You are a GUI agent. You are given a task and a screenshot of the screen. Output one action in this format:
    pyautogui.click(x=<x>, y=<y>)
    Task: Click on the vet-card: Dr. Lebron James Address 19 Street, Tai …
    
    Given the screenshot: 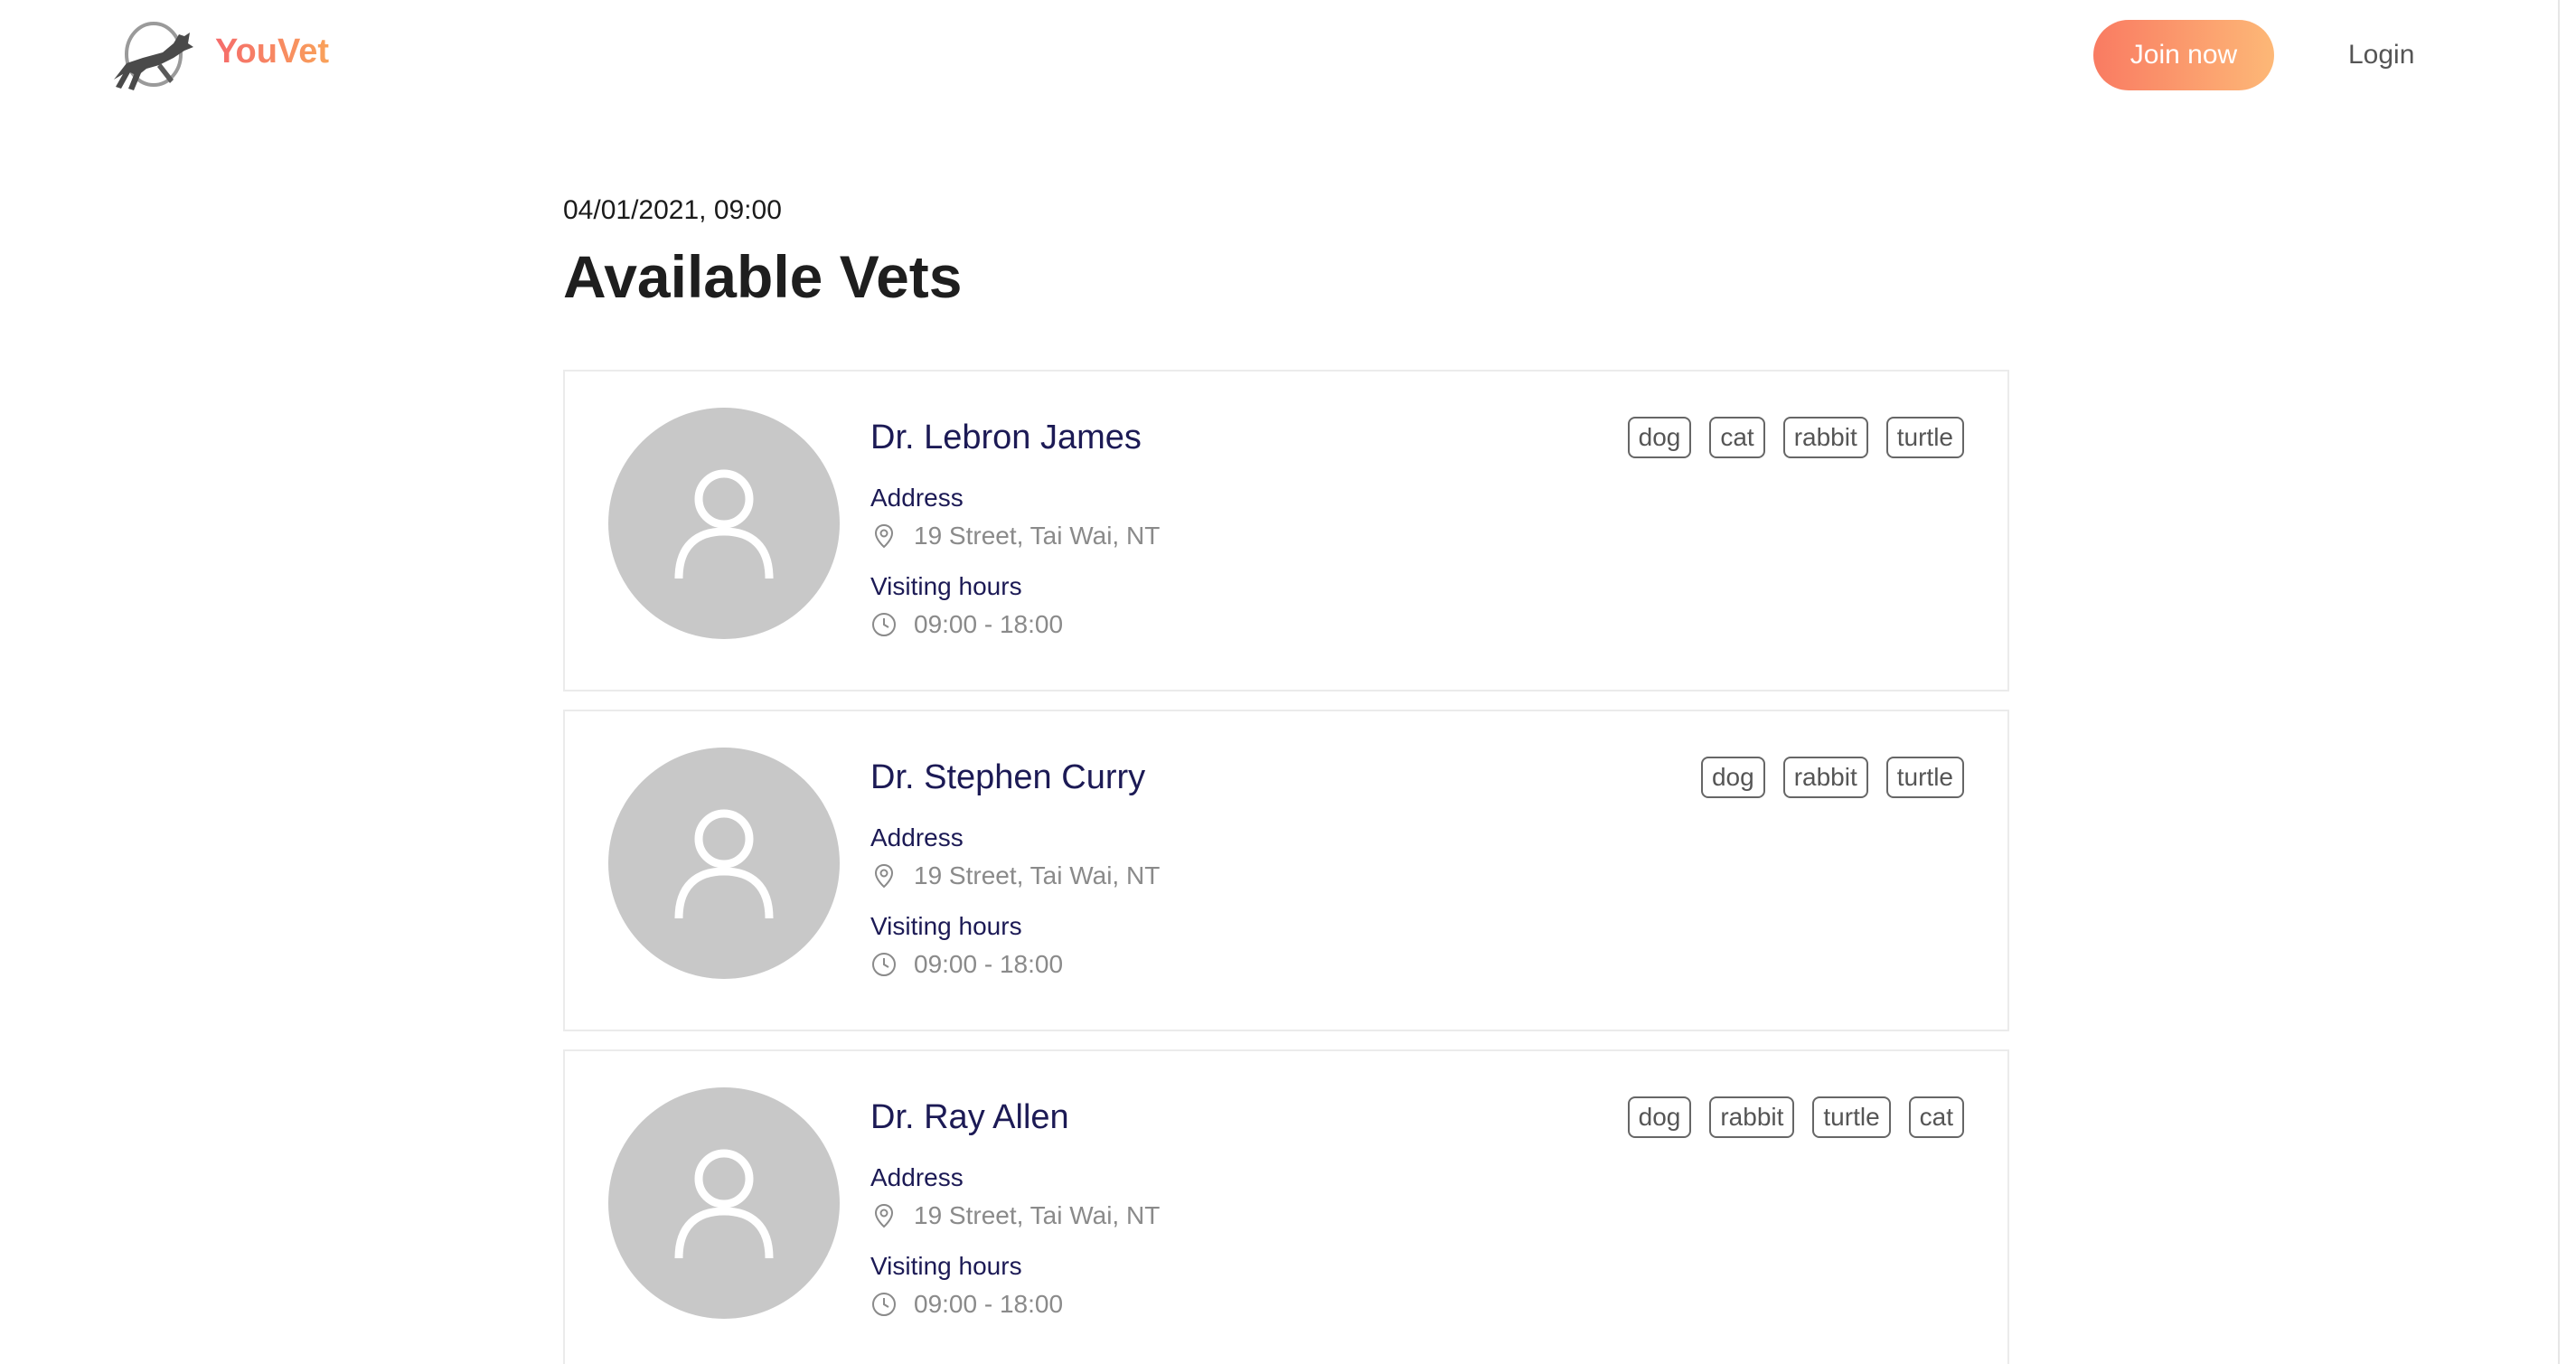 What is the action you would take?
    pyautogui.click(x=1286, y=530)
    